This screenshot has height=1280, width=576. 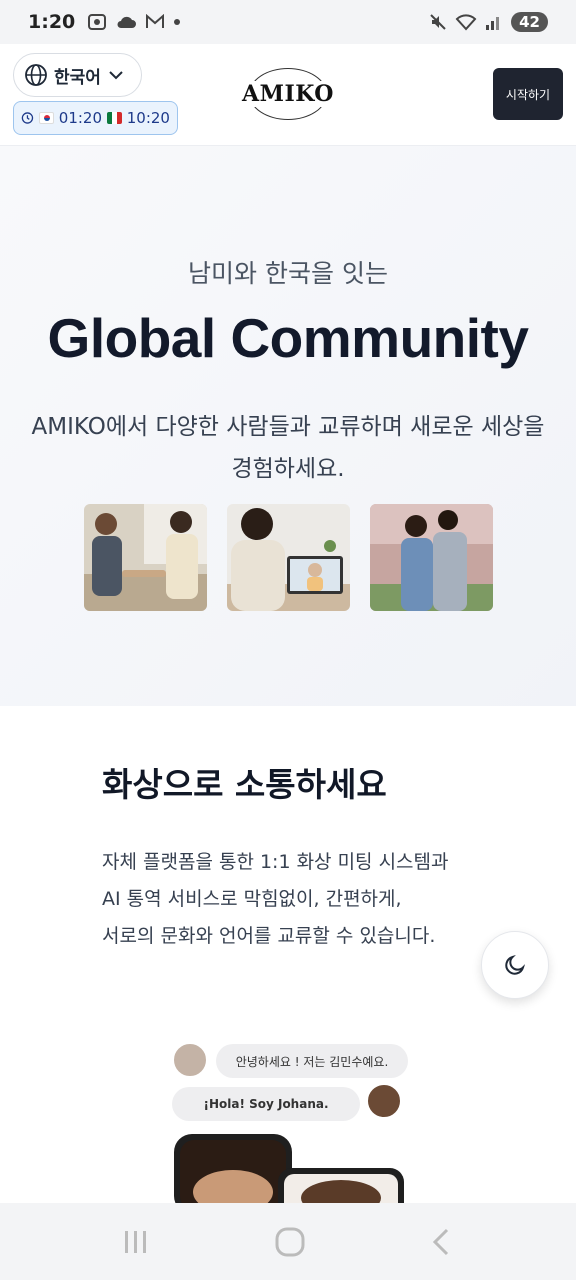 I want to click on mexico-flag-icon, so click(x=114, y=118).